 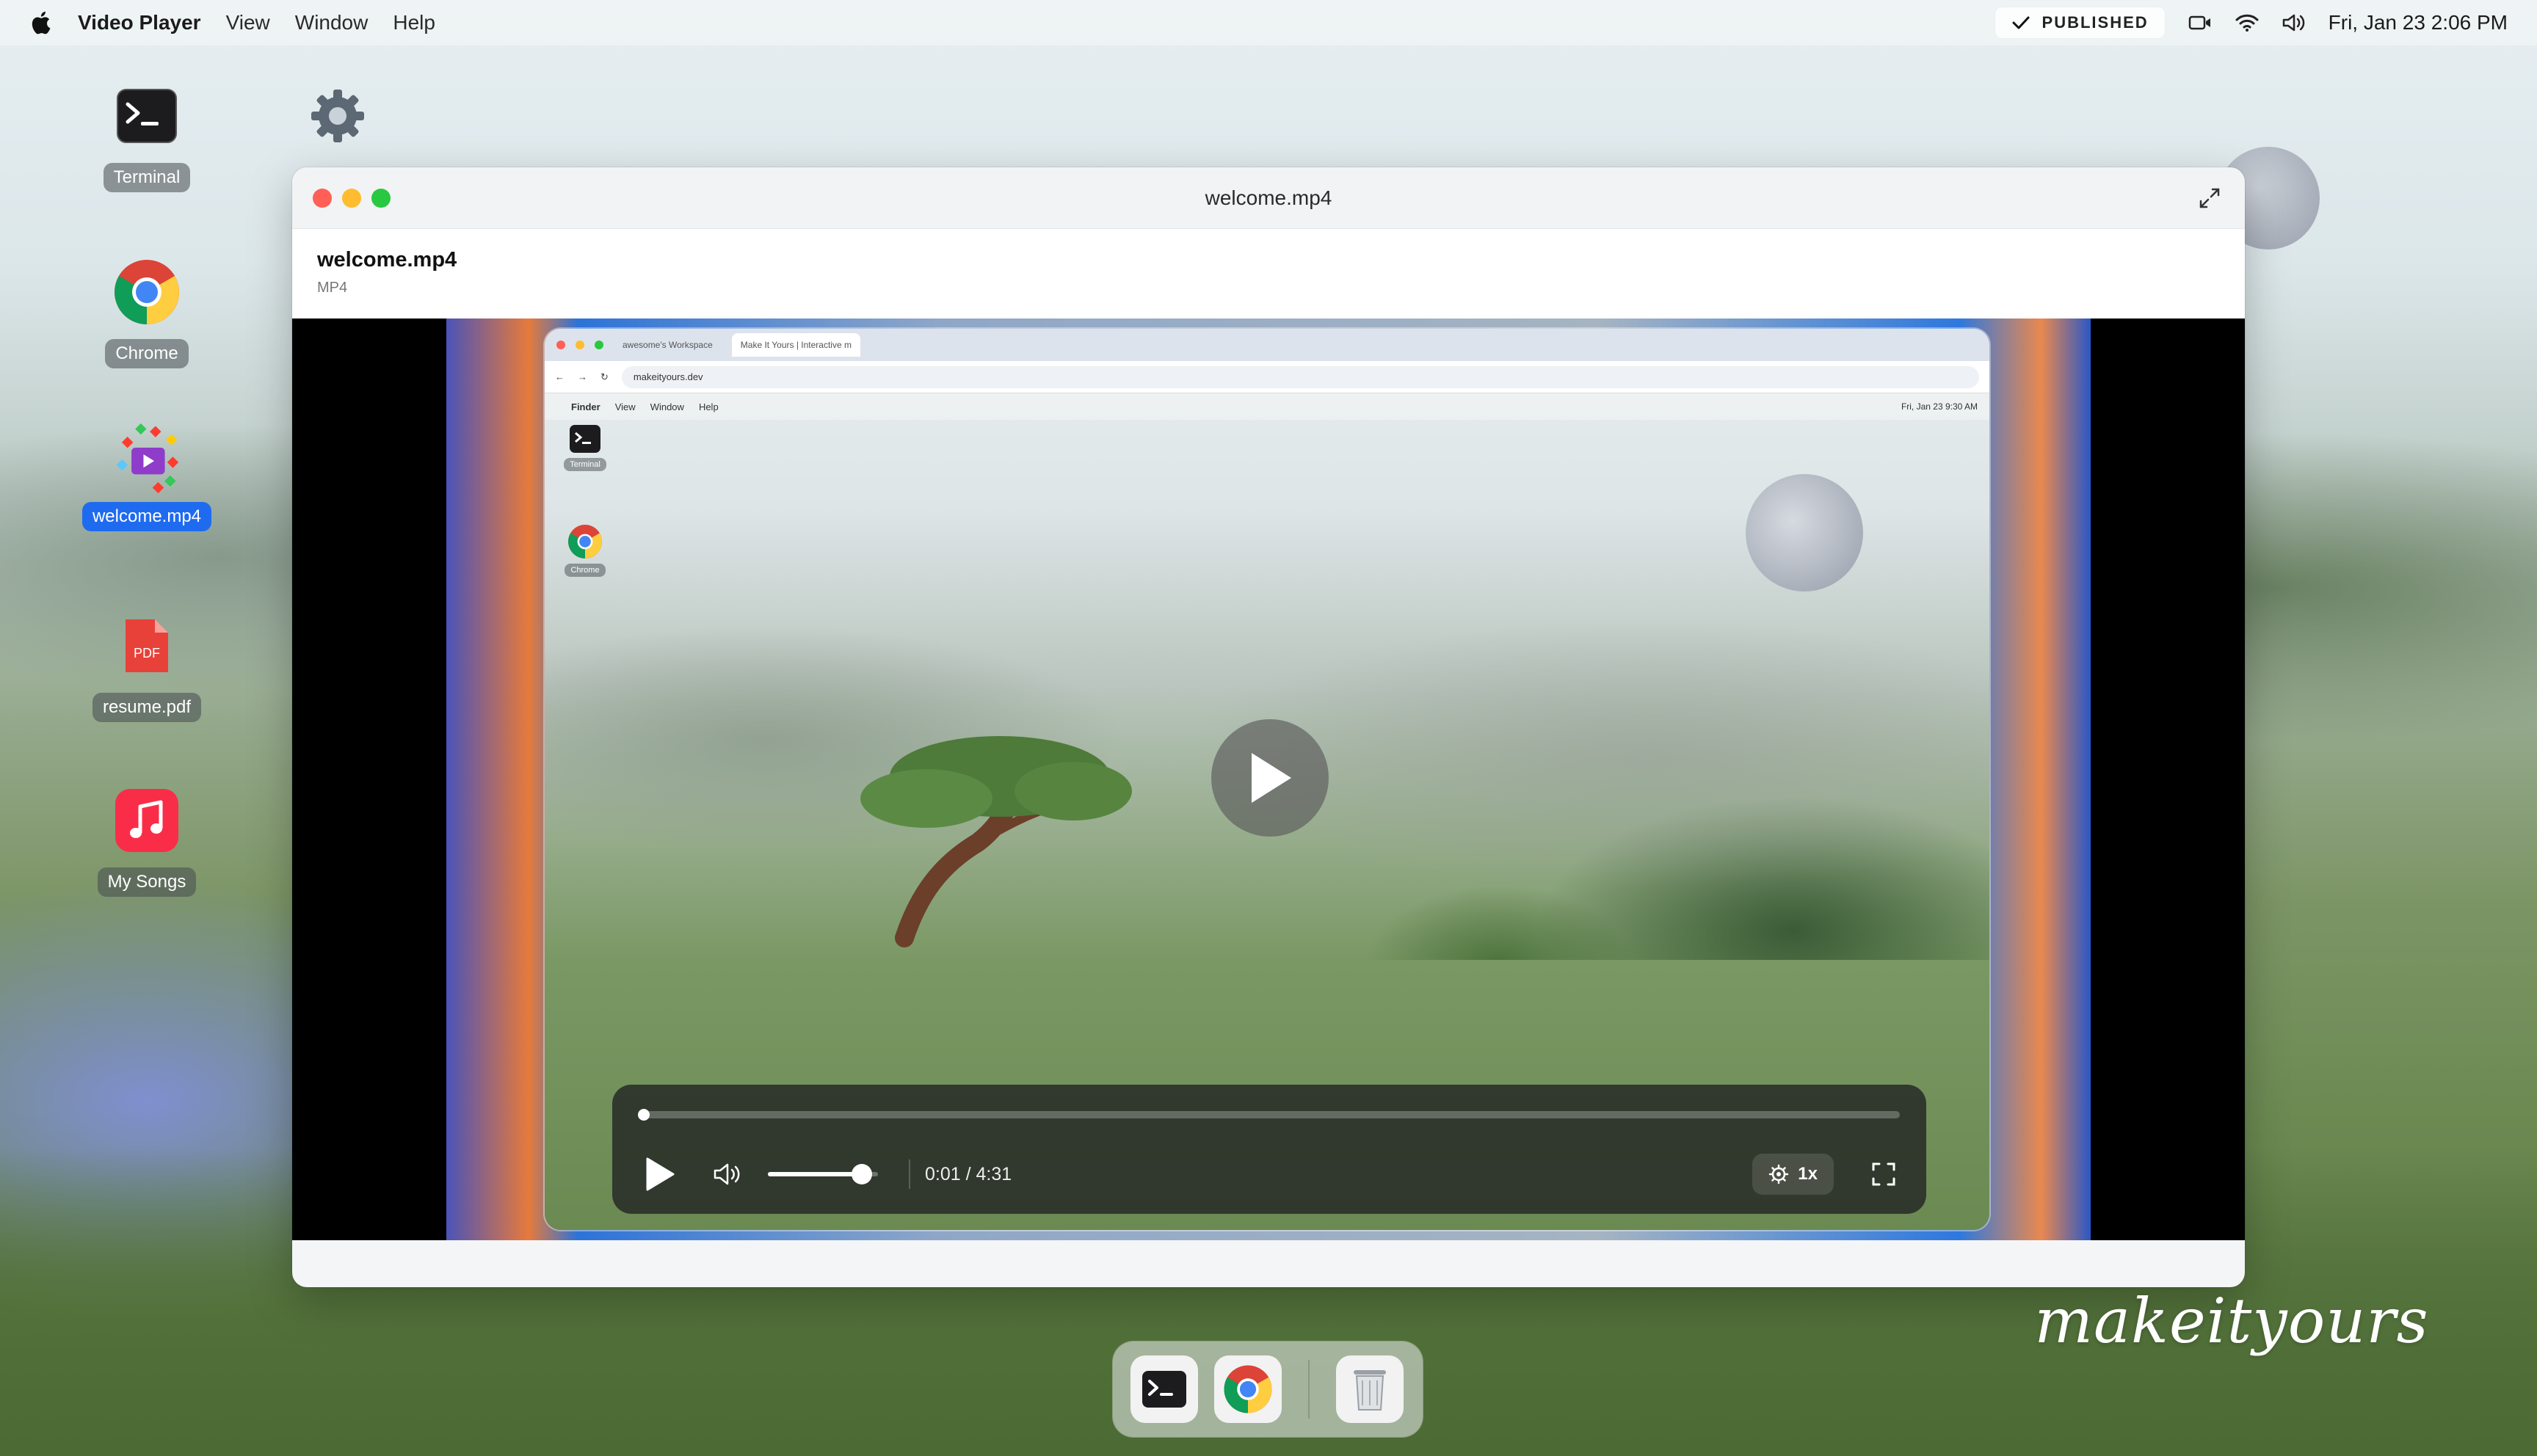 What do you see at coordinates (332, 22) in the screenshot?
I see `menu-window: Window` at bounding box center [332, 22].